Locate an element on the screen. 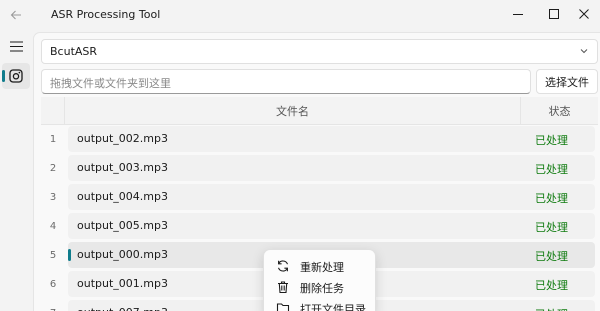 This screenshot has height=311, width=600. row-cells: output_005.mp3 已处理 is located at coordinates (331, 226).